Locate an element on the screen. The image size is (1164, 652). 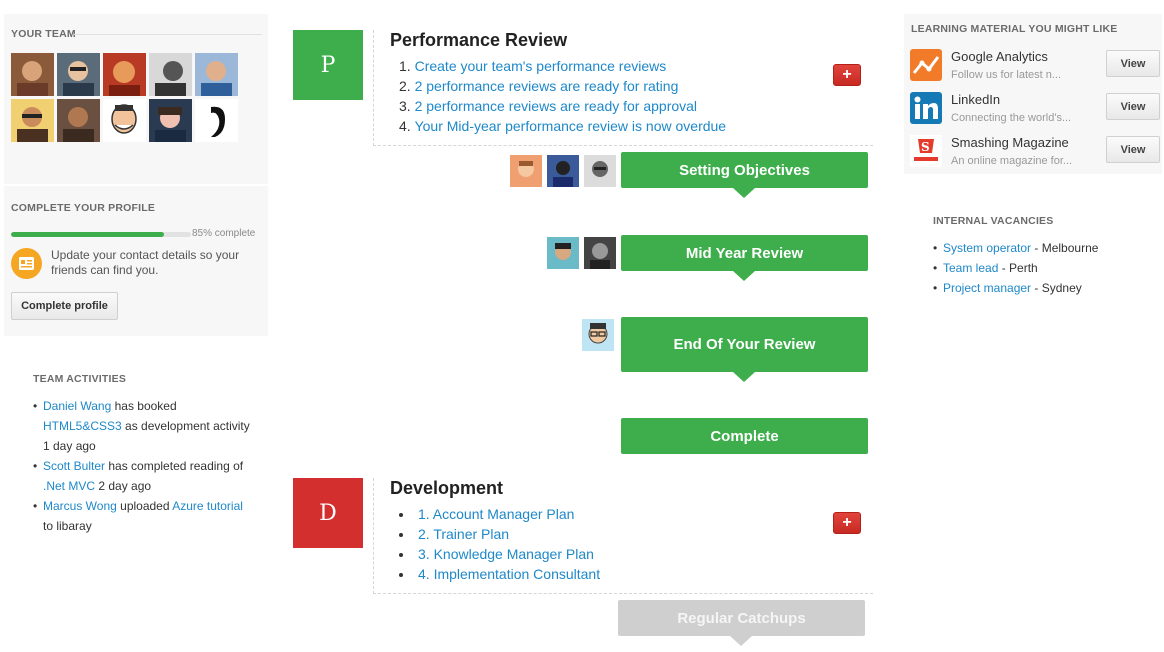
activity-actor-link: Marcus Wong is located at coordinates (80, 506).